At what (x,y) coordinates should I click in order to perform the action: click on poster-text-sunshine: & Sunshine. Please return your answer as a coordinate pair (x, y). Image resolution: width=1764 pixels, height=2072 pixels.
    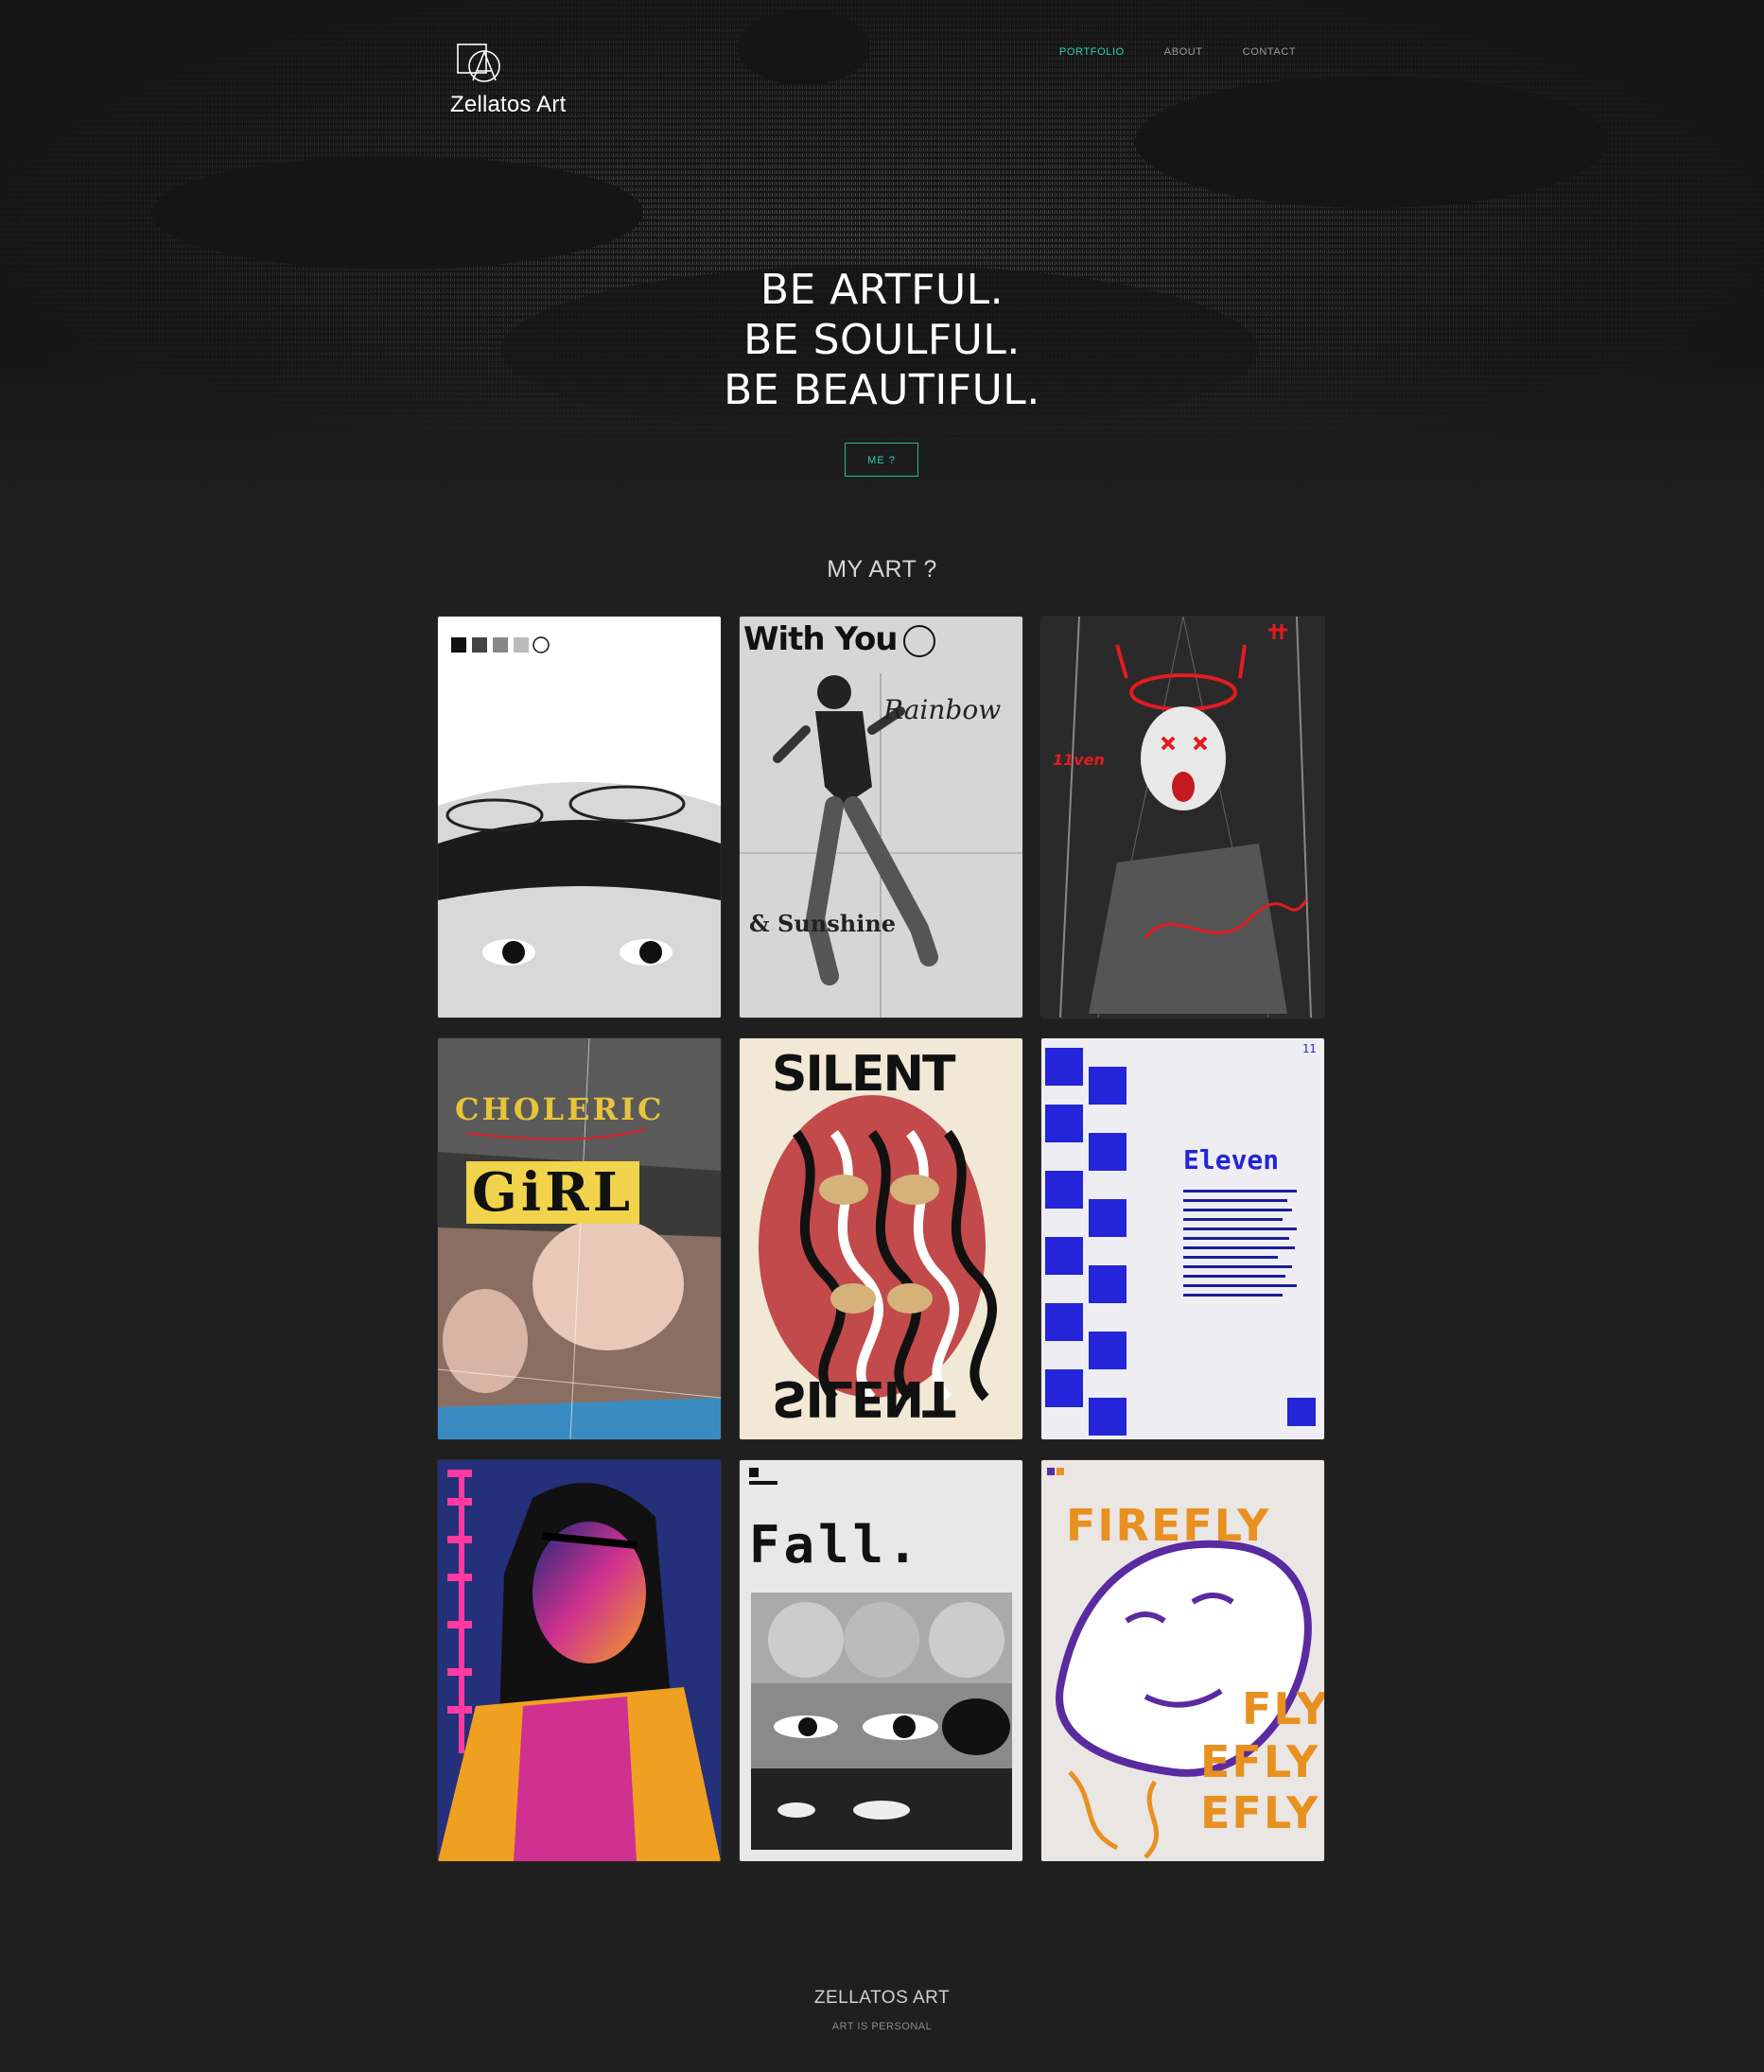
    Looking at the image, I should click on (823, 923).